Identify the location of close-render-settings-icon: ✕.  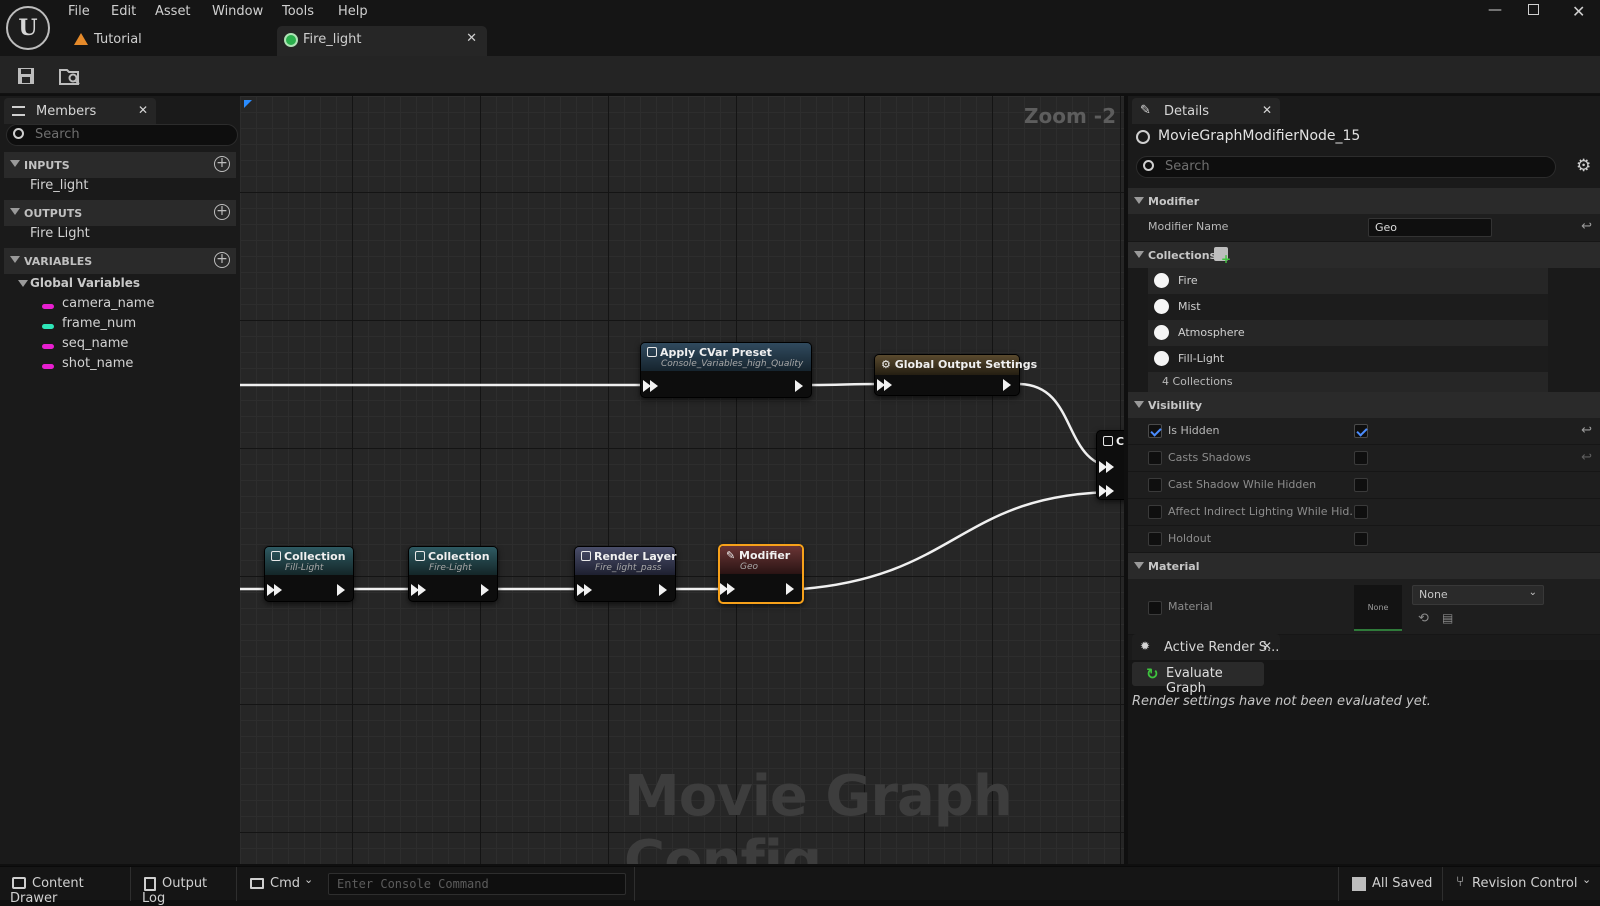
(1267, 646).